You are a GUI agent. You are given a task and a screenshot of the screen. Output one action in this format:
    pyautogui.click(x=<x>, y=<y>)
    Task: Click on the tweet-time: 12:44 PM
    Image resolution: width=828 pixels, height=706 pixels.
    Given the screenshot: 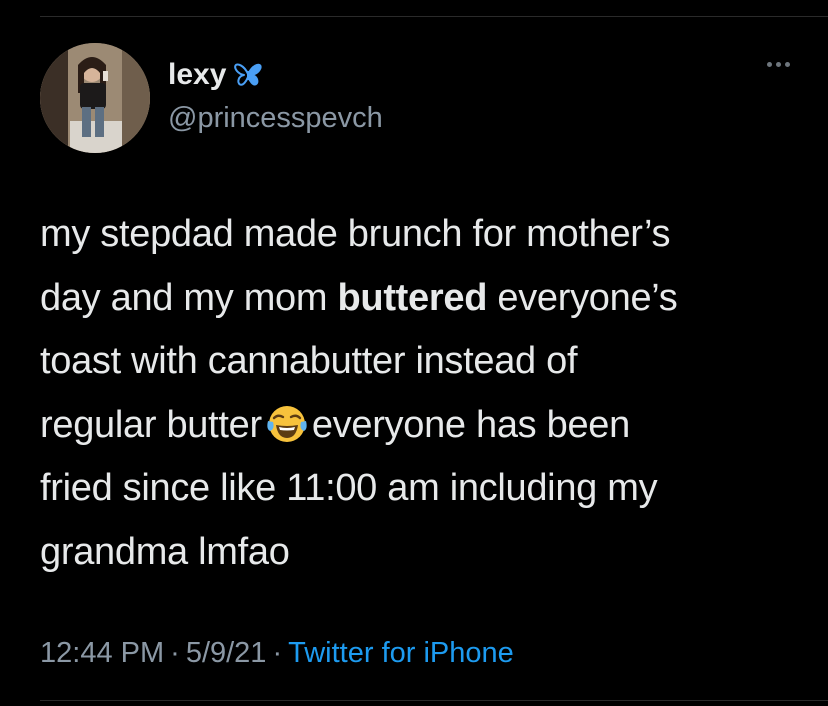 What is the action you would take?
    pyautogui.click(x=102, y=653)
    